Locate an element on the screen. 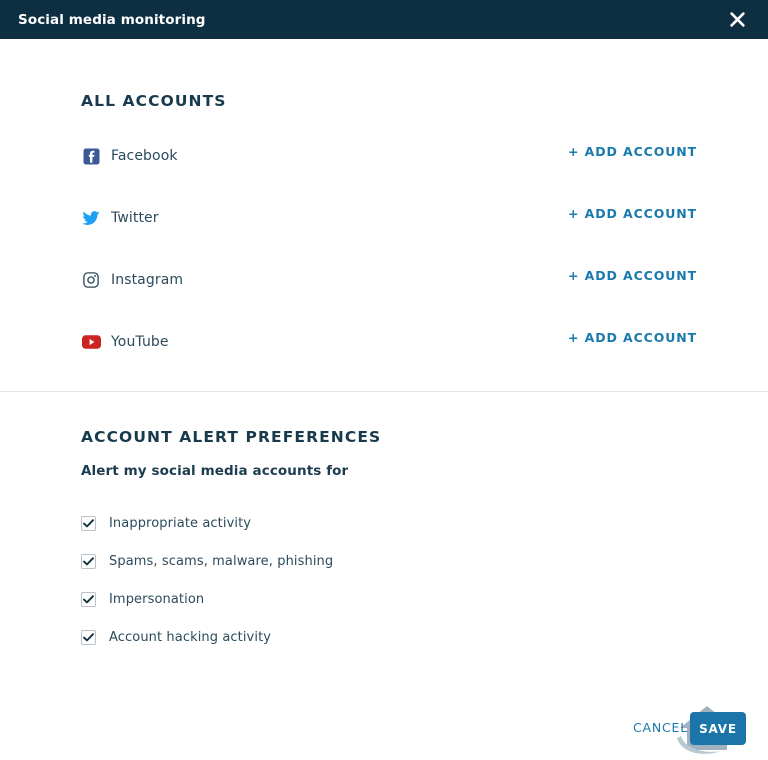 The width and height of the screenshot is (768, 760). account-row: Twitter + ADD ACCOUNT is located at coordinates (388, 218).